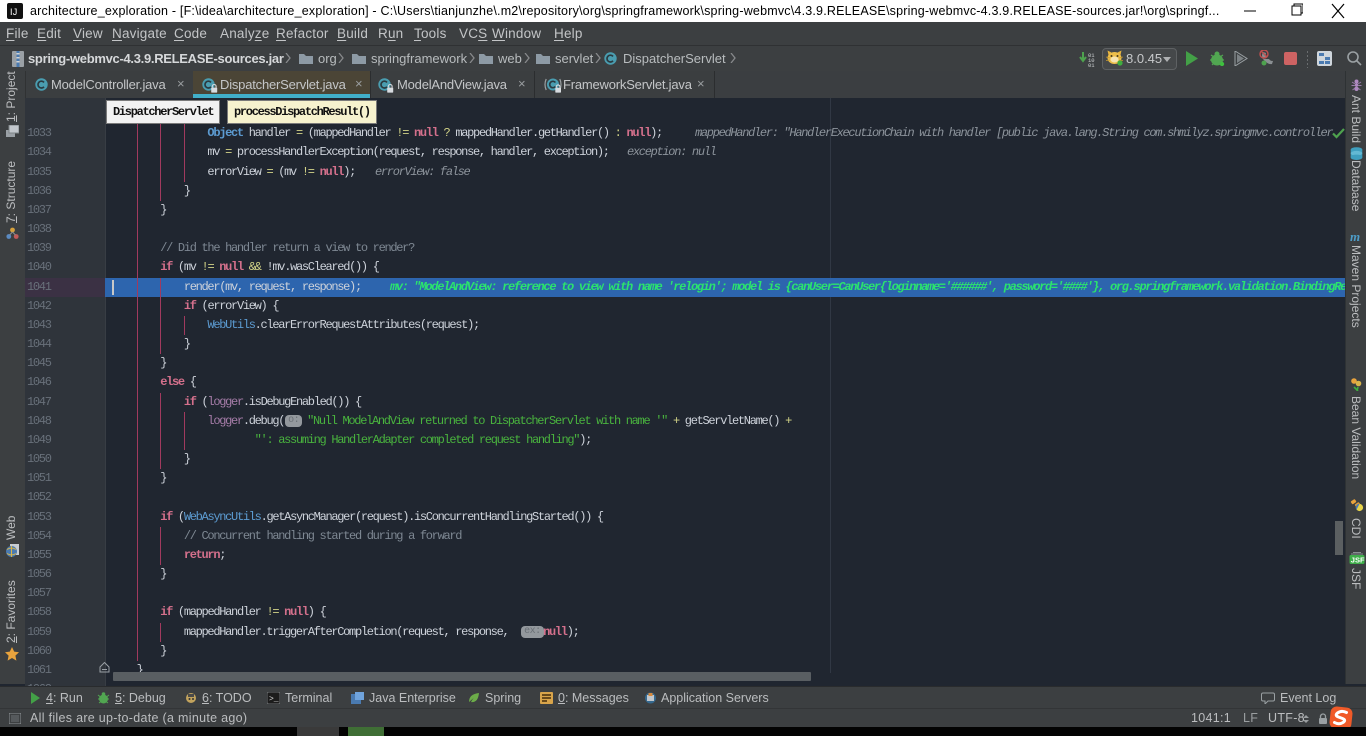 This screenshot has width=1366, height=736. I want to click on svg-text: m, so click(1355, 236).